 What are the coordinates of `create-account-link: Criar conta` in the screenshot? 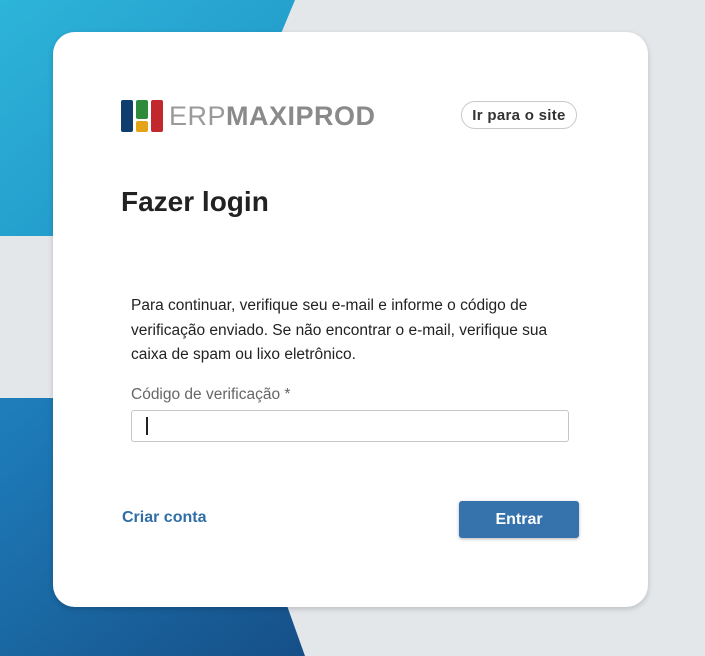 It's located at (164, 518).